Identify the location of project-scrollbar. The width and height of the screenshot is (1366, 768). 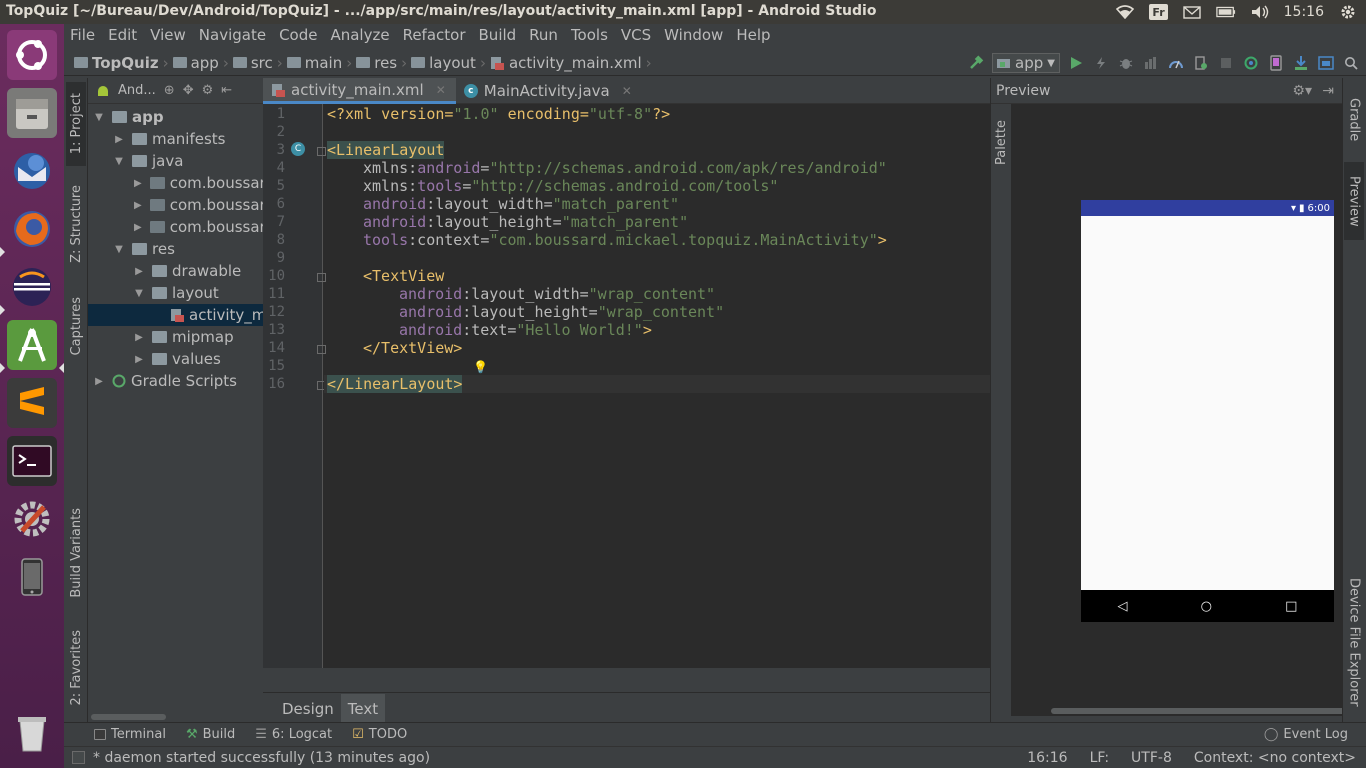
(128, 717).